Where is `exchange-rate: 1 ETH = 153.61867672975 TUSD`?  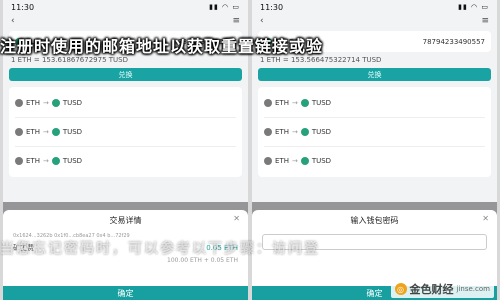 exchange-rate: 1 ETH = 153.61867672975 TUSD is located at coordinates (69, 60).